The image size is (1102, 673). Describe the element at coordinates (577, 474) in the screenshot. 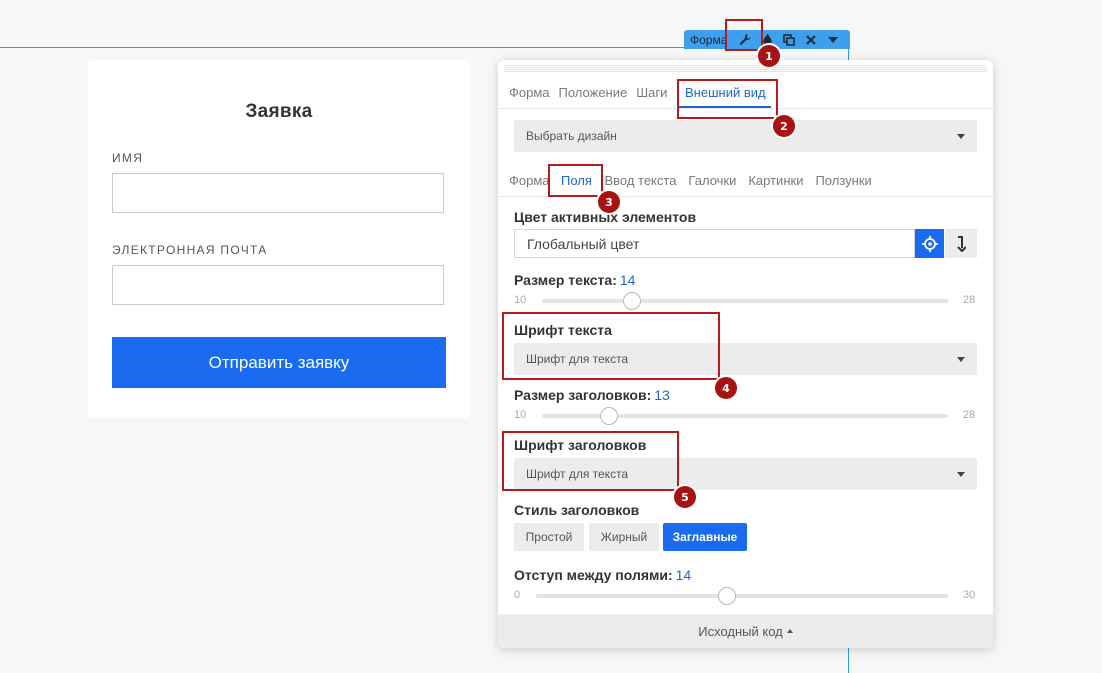

I see `heading-font-value: Шрифт для текста` at that location.